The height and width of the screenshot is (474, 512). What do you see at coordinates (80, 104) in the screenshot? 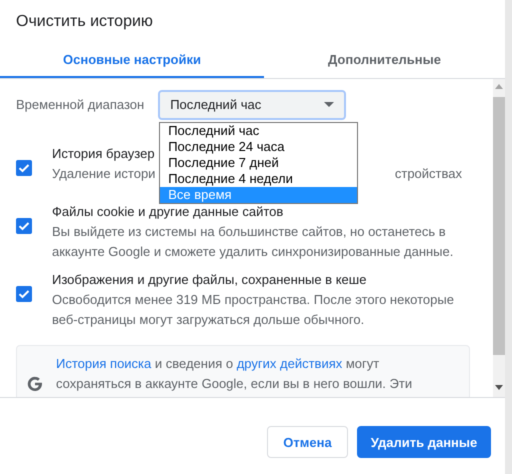
I see `range-label: Временной диапазон` at bounding box center [80, 104].